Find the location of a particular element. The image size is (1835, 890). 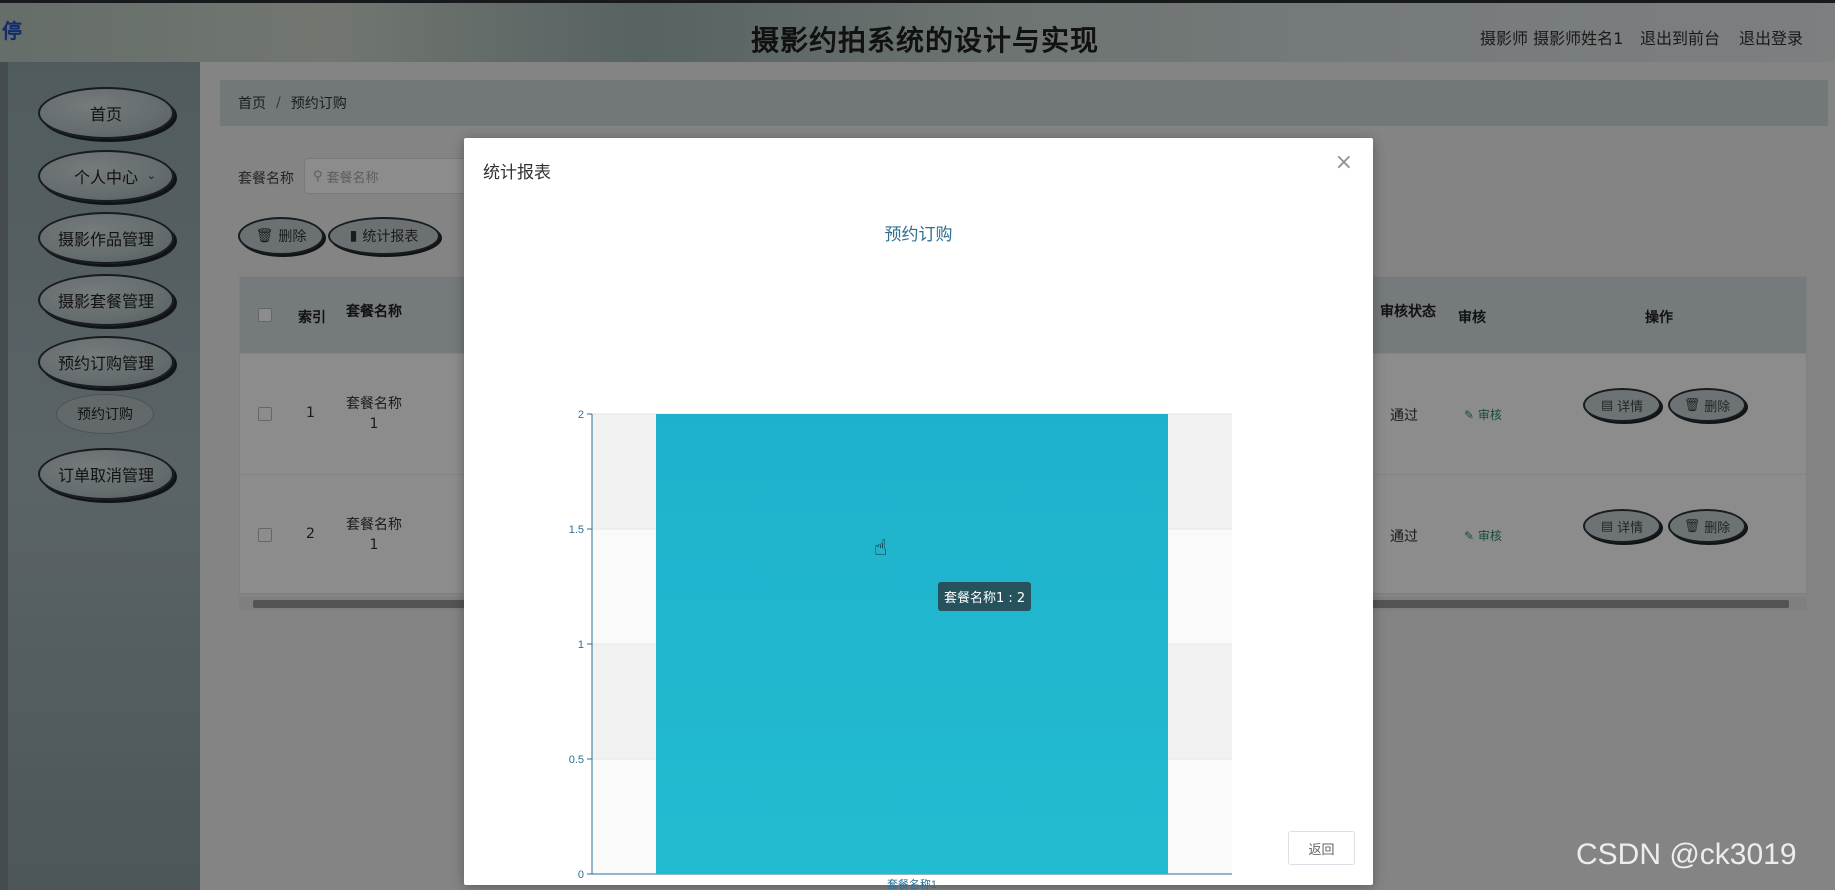

y-tick-label: 1 is located at coordinates (581, 645).